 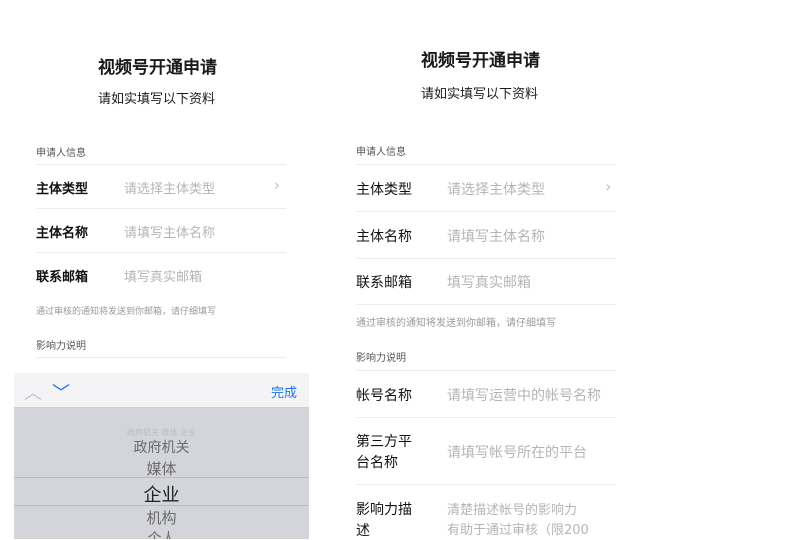 What do you see at coordinates (512, 508) in the screenshot?
I see `influence-textarea-line1: 清楚描述帐号的影响力` at bounding box center [512, 508].